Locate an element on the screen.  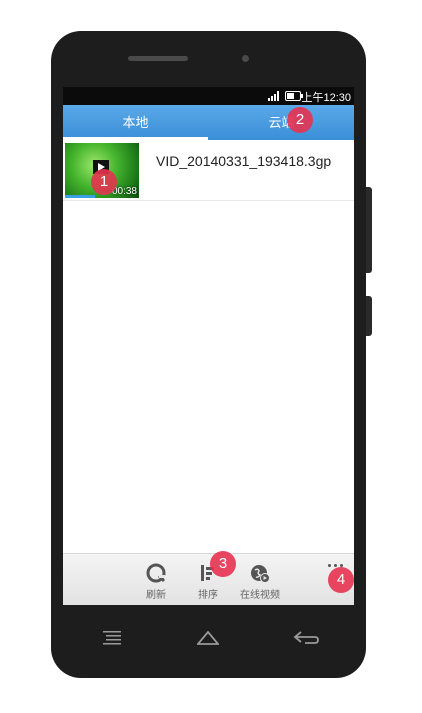
online-video-button: 在线视频 is located at coordinates (260, 581).